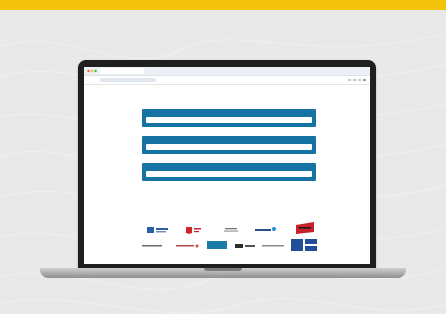 This screenshot has width=446, height=314. What do you see at coordinates (223, 273) in the screenshot?
I see `laptop-base` at bounding box center [223, 273].